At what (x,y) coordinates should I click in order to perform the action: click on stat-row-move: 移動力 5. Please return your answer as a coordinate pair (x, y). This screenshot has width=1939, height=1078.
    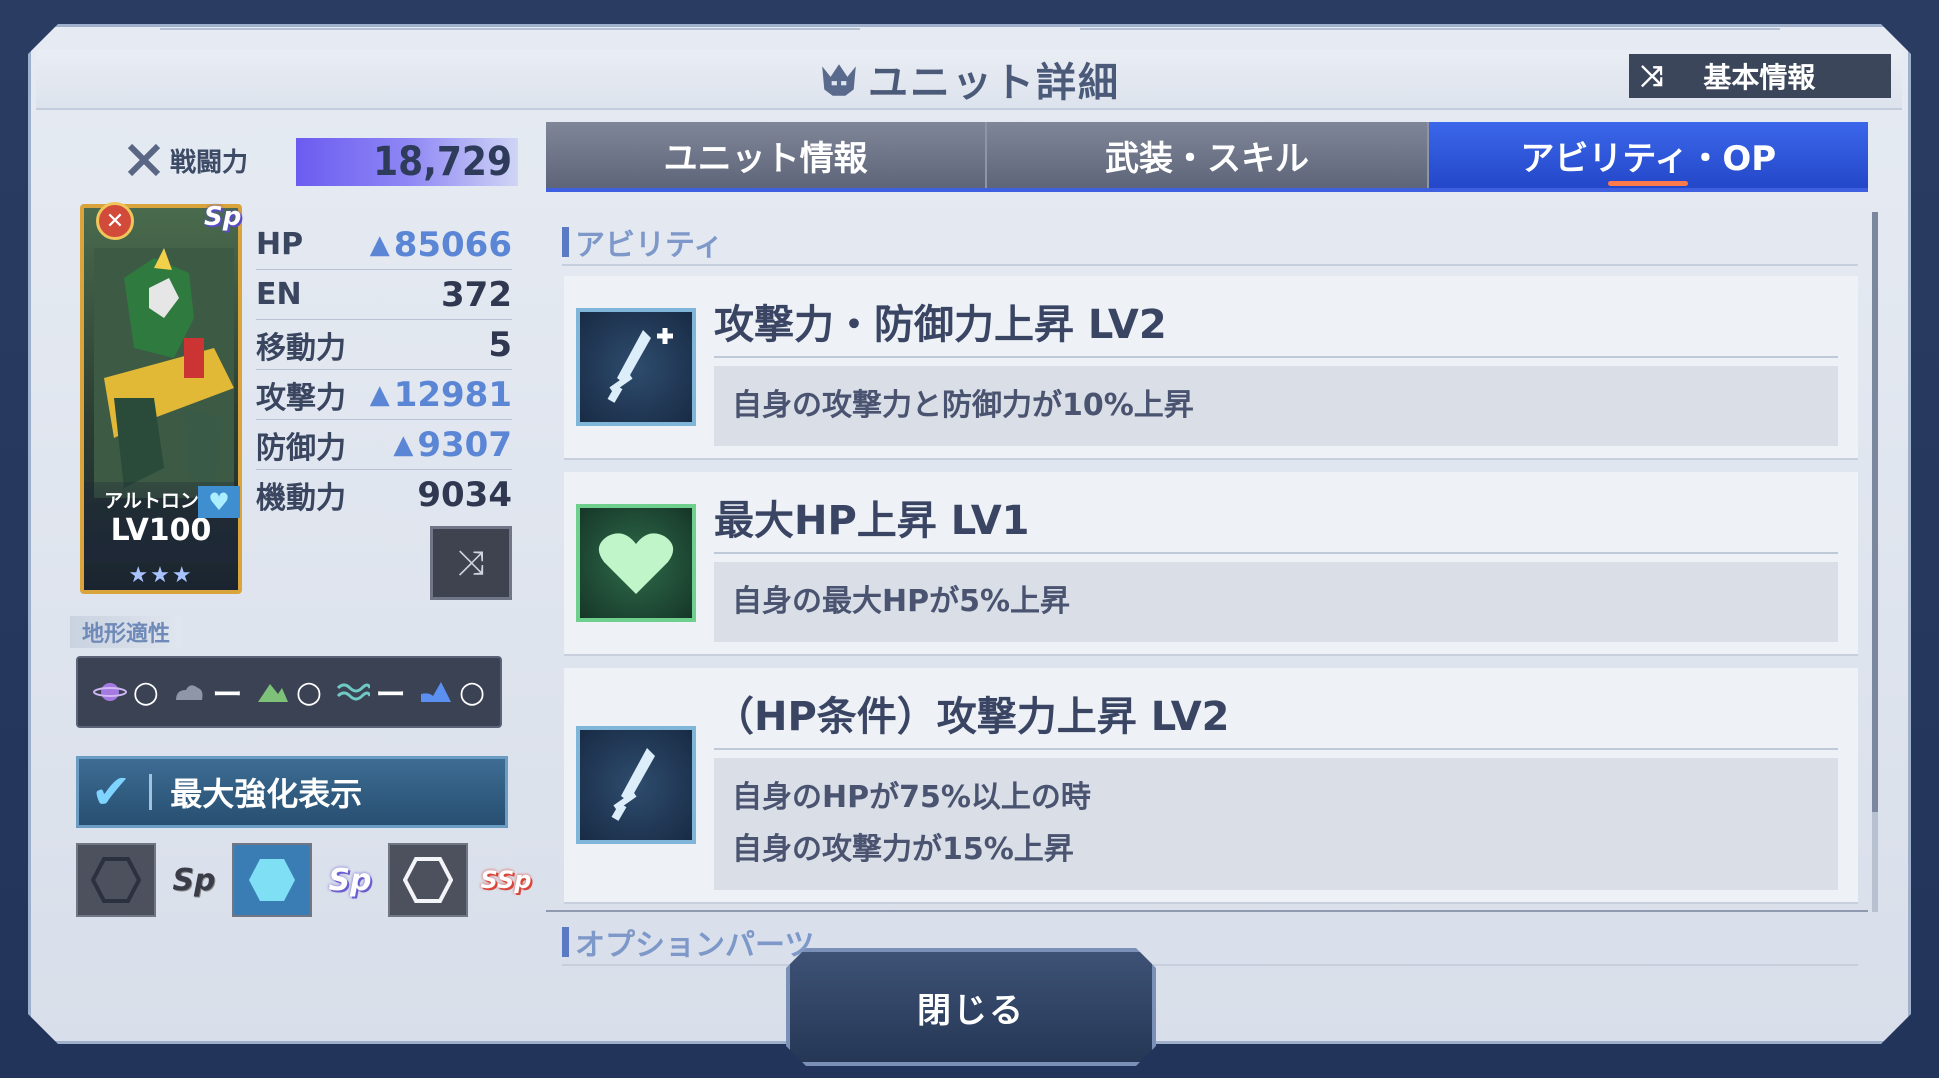
    Looking at the image, I should click on (384, 345).